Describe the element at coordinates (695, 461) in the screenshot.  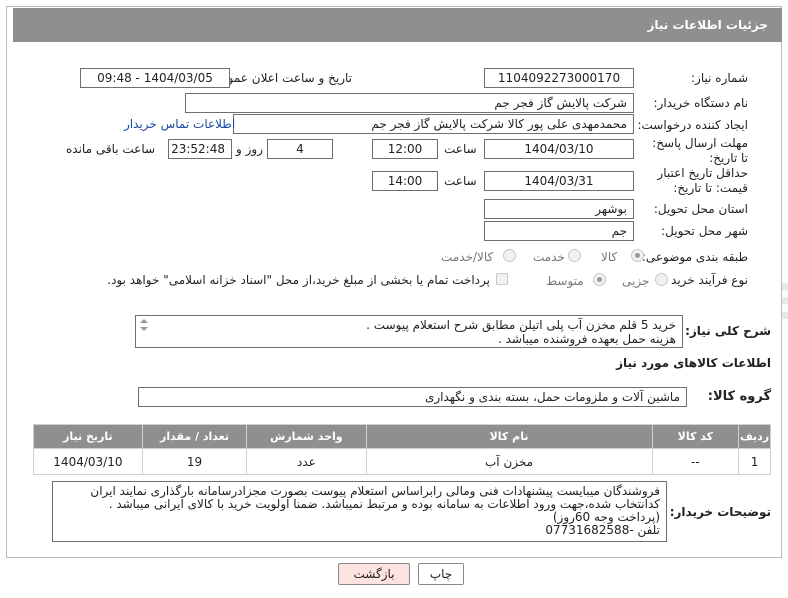
I see `cell-code: --` at that location.